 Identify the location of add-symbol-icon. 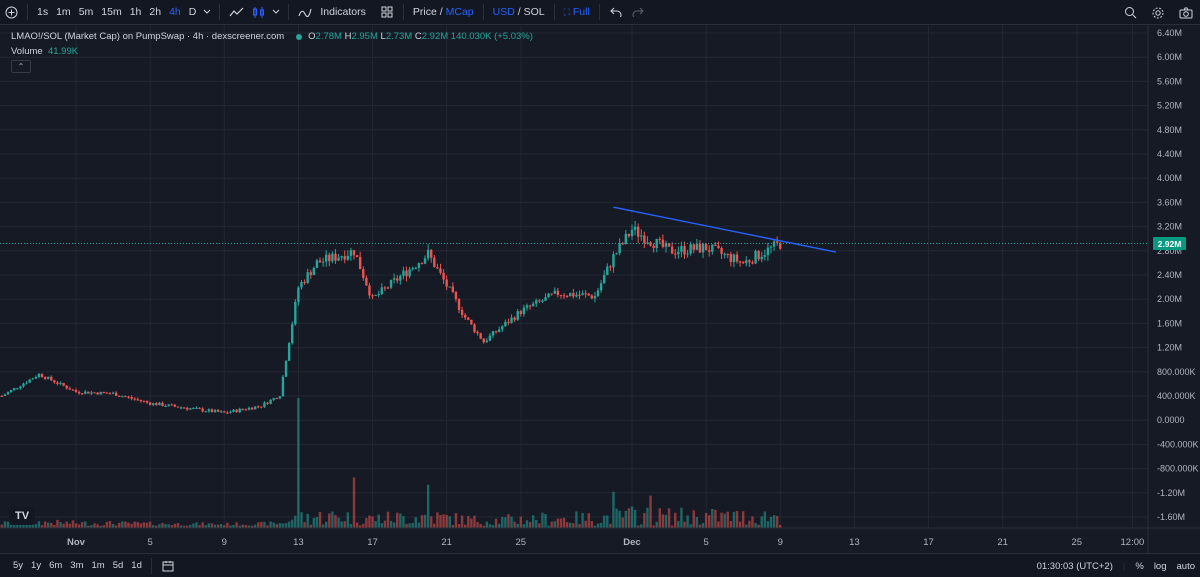
(11, 12).